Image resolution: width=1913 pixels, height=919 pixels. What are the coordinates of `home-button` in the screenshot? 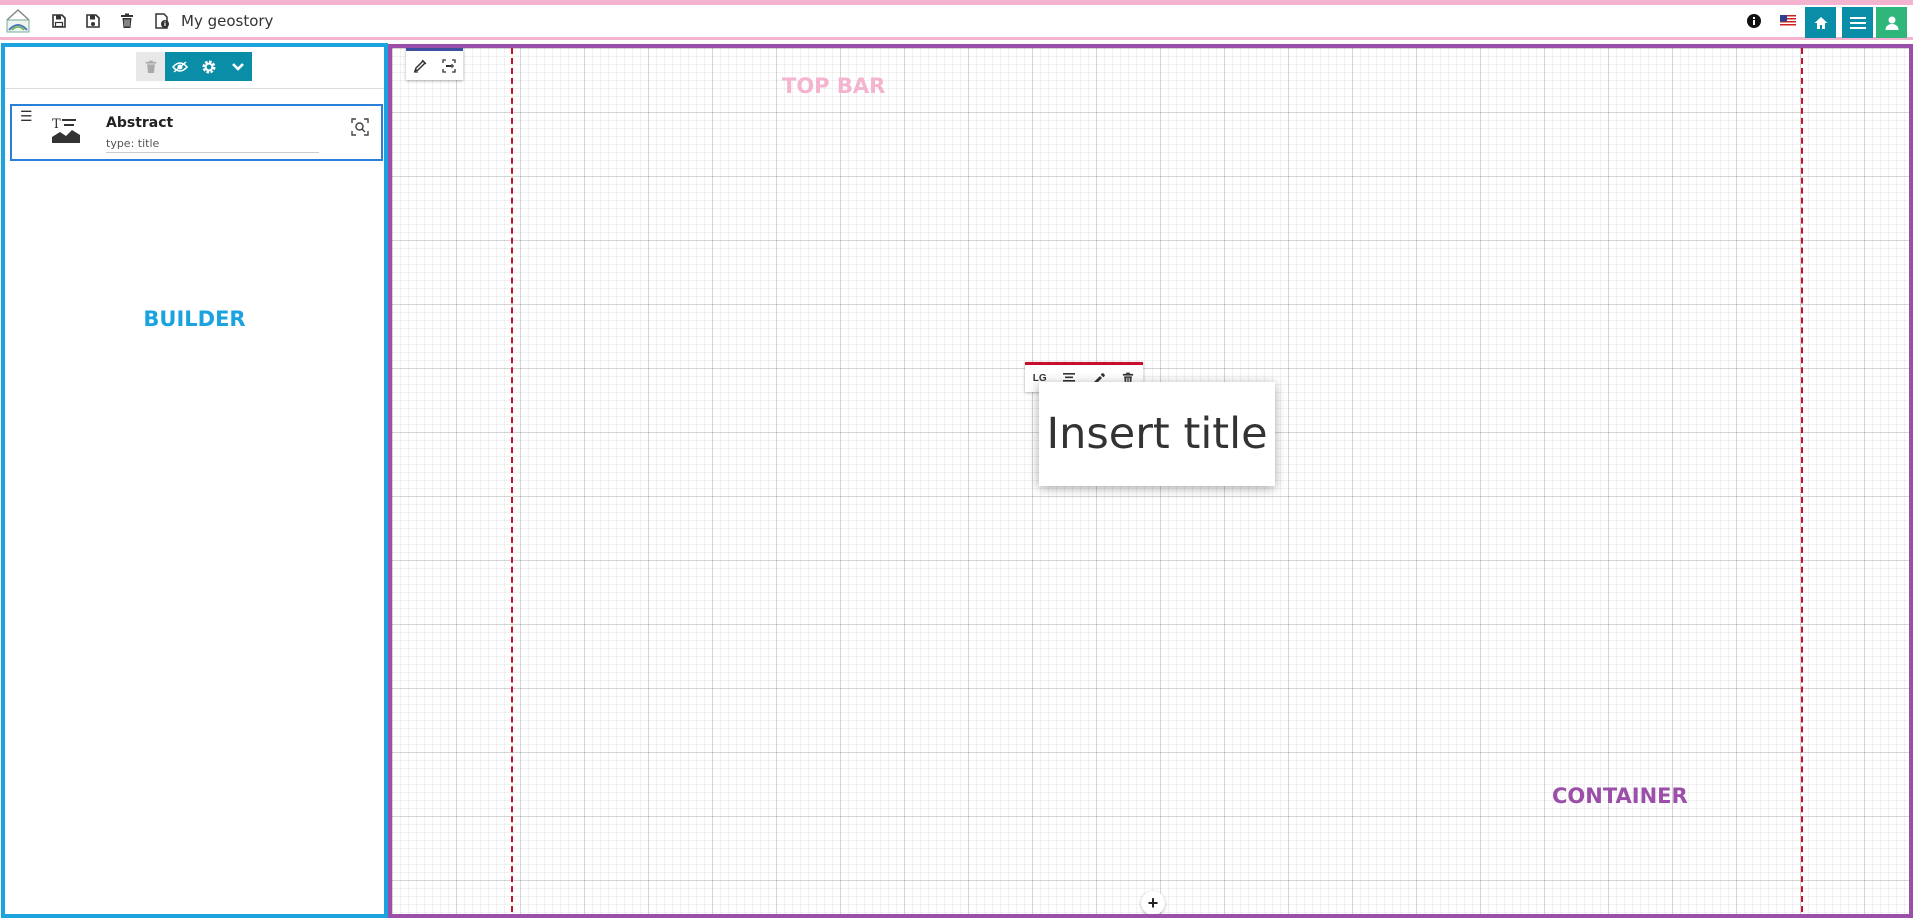 It's located at (1820, 22).